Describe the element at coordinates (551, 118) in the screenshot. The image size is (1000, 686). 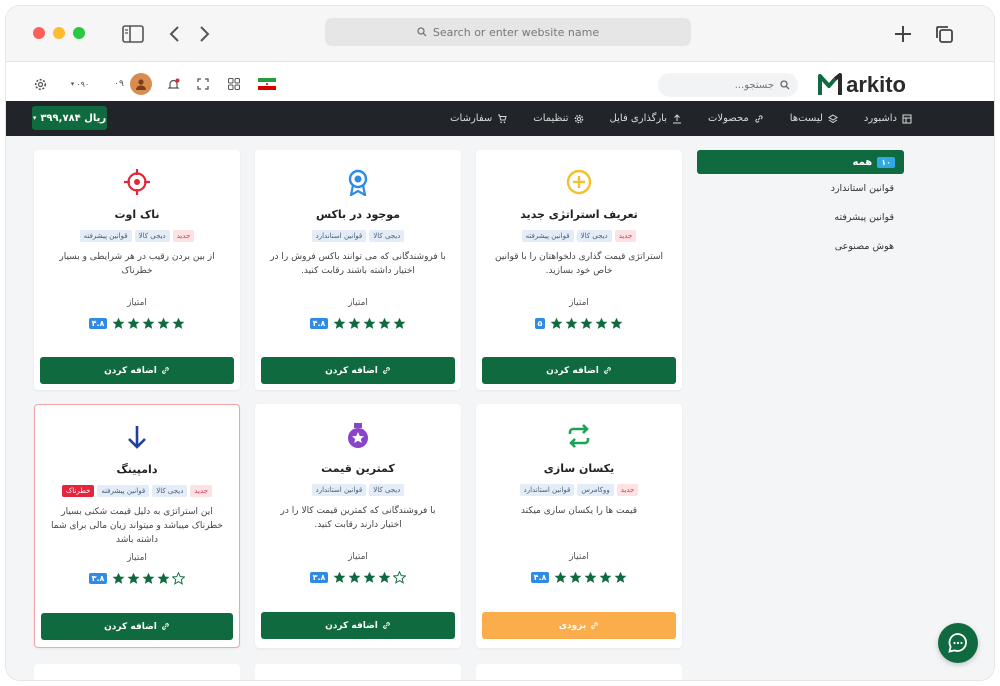
I see `nav-item-label: تنظیمات` at that location.